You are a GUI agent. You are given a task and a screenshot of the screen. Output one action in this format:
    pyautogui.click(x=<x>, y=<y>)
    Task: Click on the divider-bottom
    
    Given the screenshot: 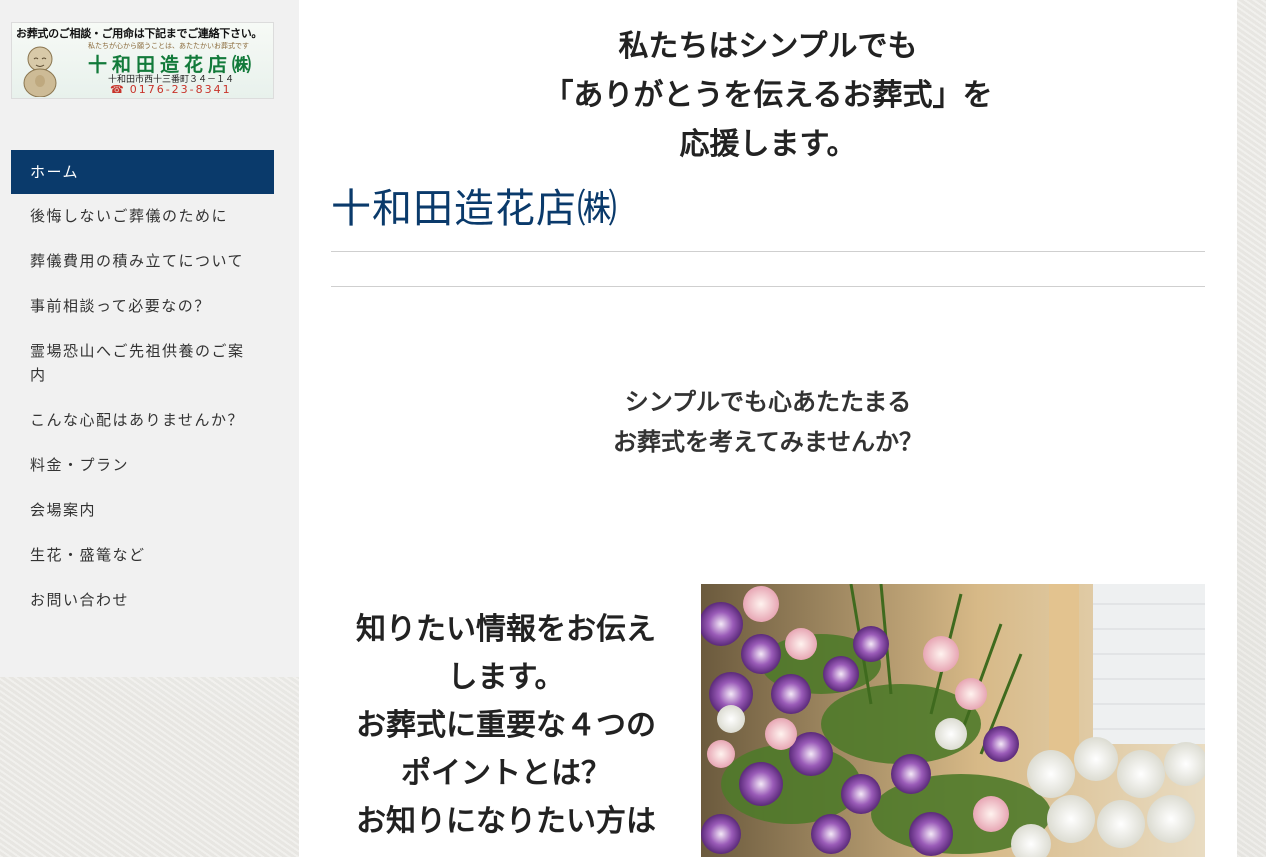 What is the action you would take?
    pyautogui.click(x=768, y=286)
    